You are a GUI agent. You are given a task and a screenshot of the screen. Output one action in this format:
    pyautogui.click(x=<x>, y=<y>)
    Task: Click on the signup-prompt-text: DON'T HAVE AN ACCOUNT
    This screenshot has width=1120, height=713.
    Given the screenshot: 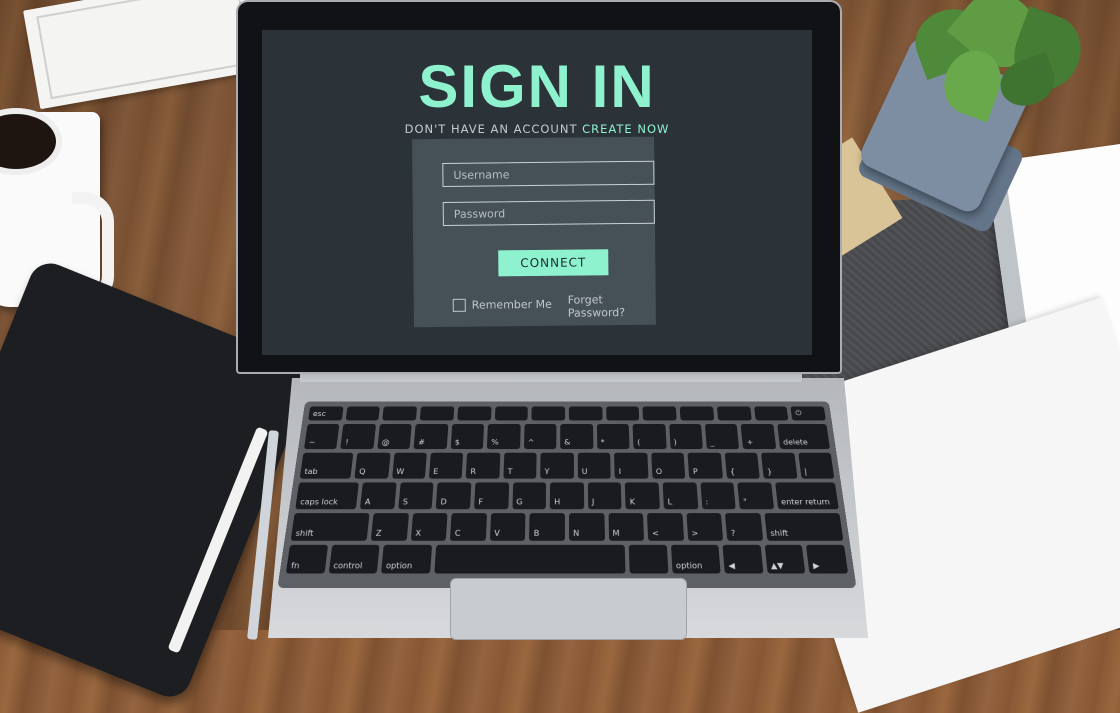 What is the action you would take?
    pyautogui.click(x=491, y=129)
    